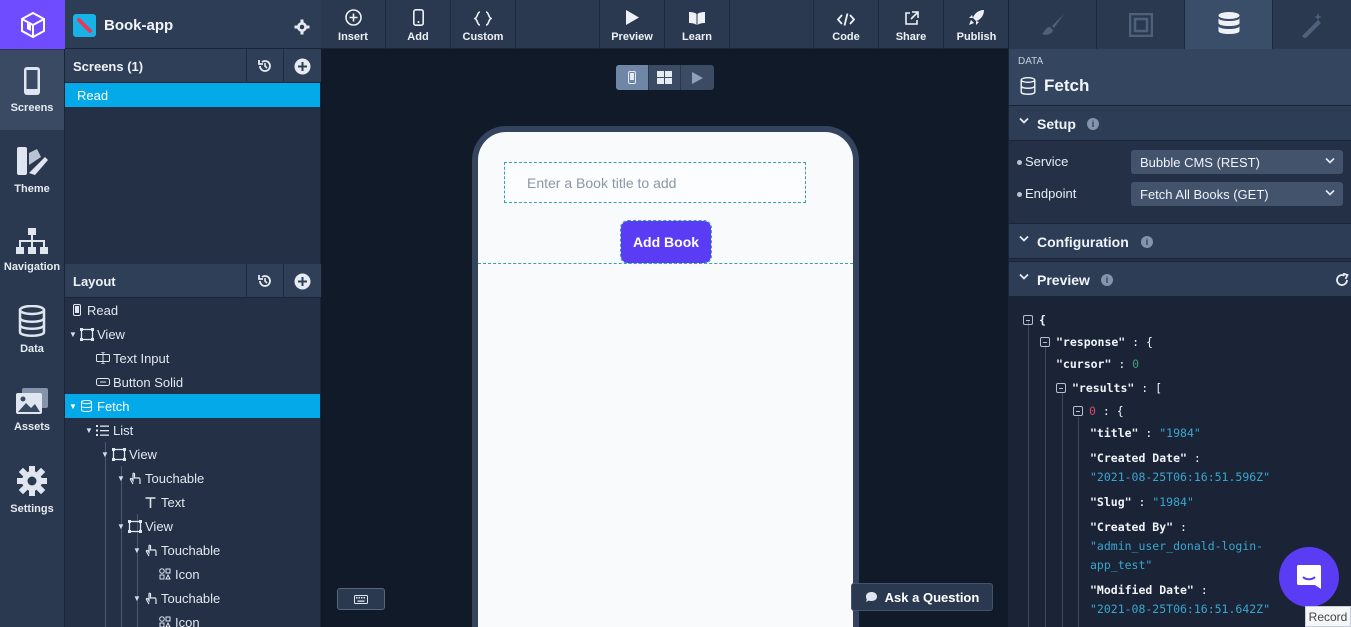 Image resolution: width=1351 pixels, height=627 pixels. Describe the element at coordinates (922, 597) in the screenshot. I see `ask-question-button: Ask a Question` at that location.